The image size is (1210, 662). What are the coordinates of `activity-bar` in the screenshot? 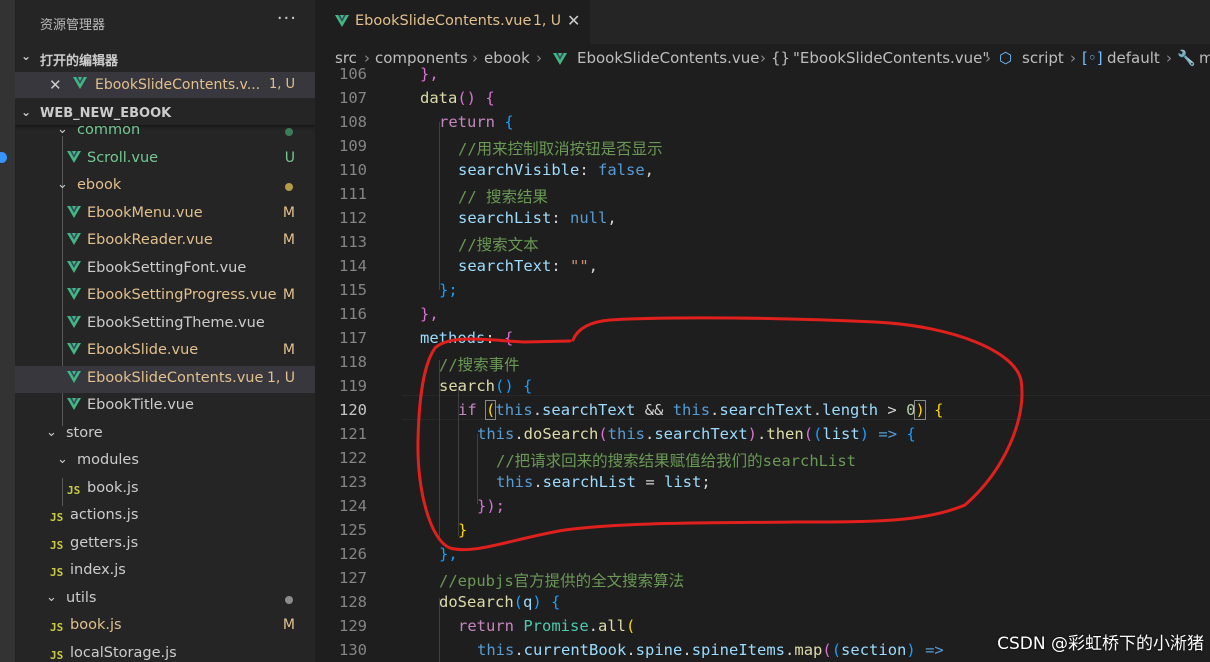 It's located at (7, 331).